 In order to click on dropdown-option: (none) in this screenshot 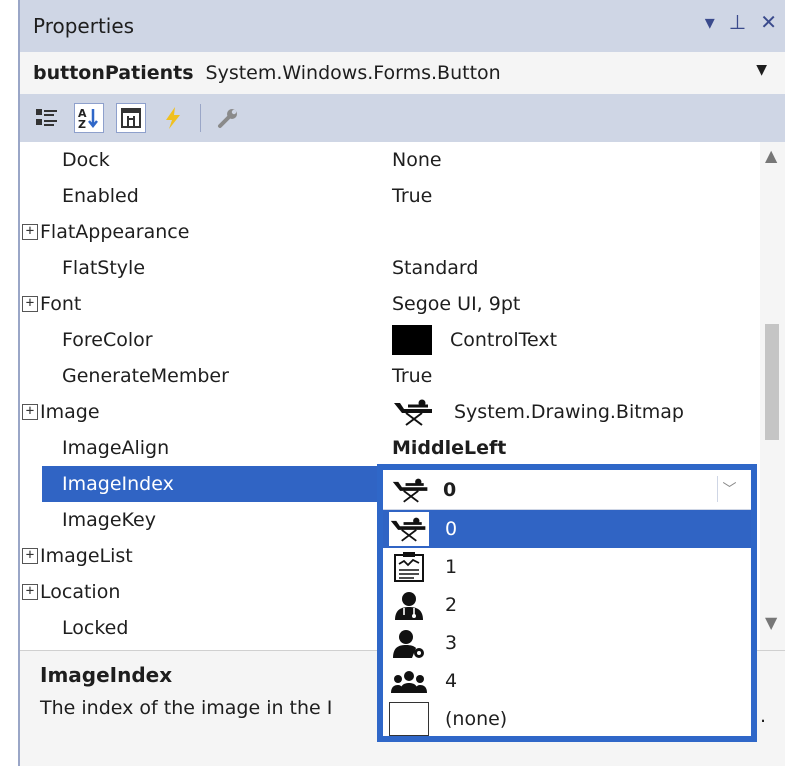, I will do `click(567, 719)`.